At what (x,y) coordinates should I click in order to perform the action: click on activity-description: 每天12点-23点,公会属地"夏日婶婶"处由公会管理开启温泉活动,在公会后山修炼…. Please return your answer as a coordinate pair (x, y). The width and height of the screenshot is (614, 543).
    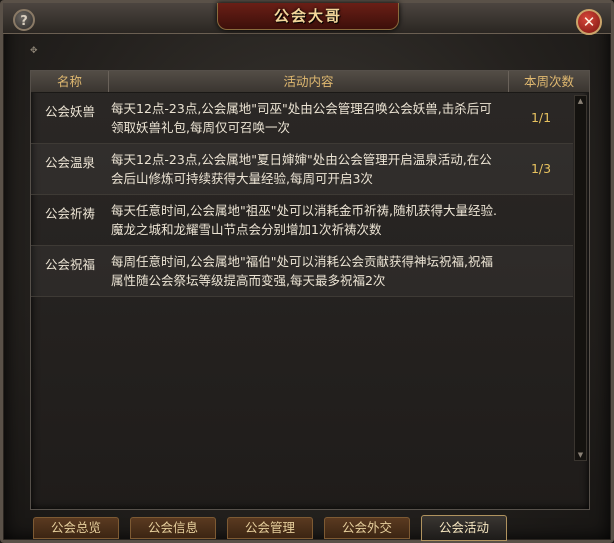
    Looking at the image, I should click on (301, 169).